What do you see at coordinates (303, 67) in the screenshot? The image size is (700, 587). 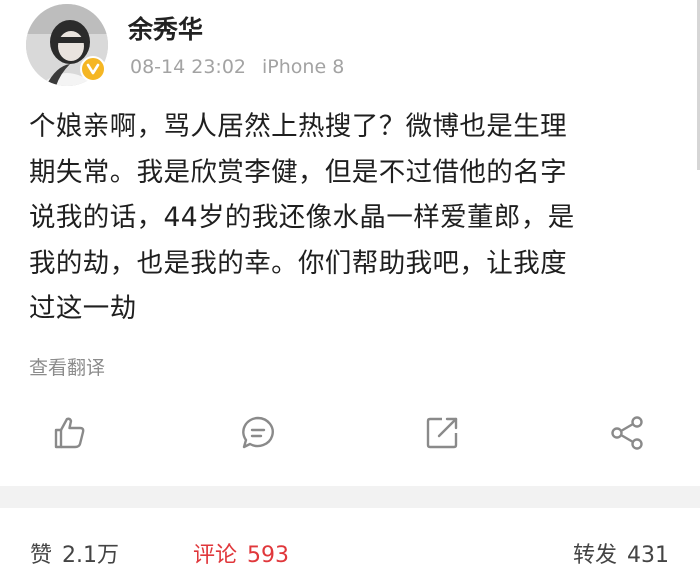 I see `post-device: iPhone 8` at bounding box center [303, 67].